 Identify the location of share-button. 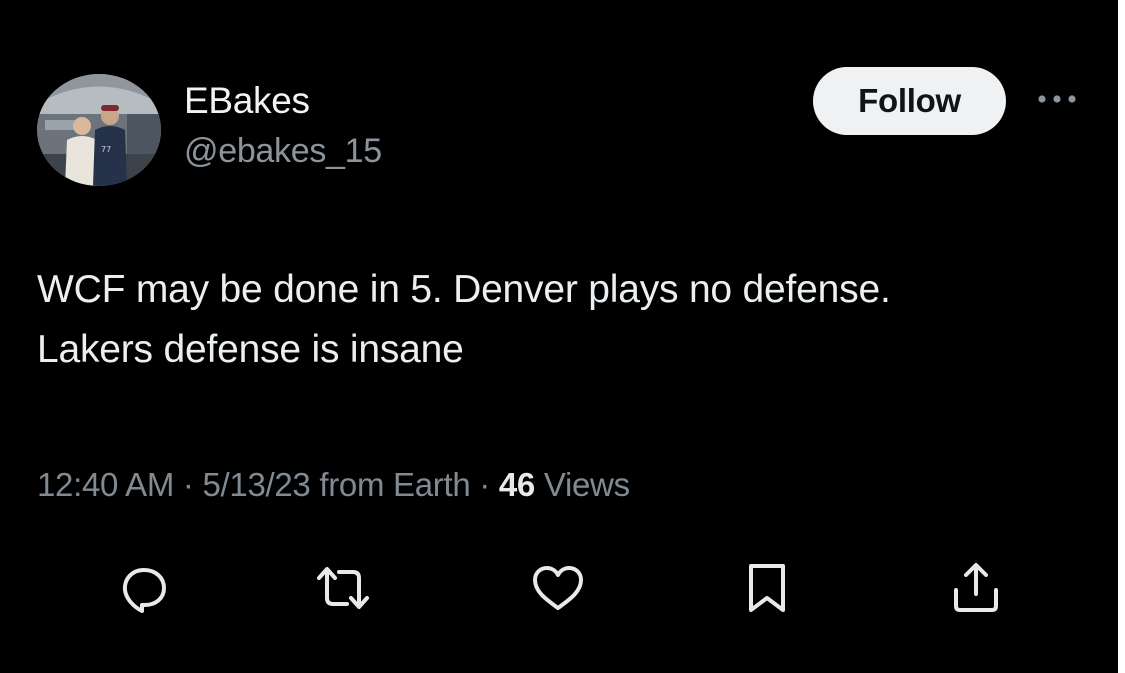
(976, 588).